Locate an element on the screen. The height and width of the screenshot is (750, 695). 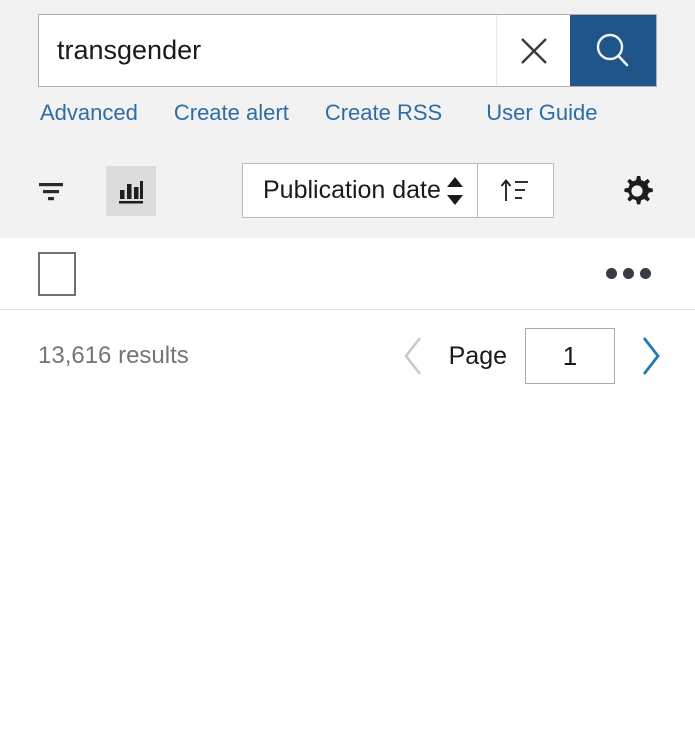
results-toolbar: Publication date is located at coordinates (347, 190).